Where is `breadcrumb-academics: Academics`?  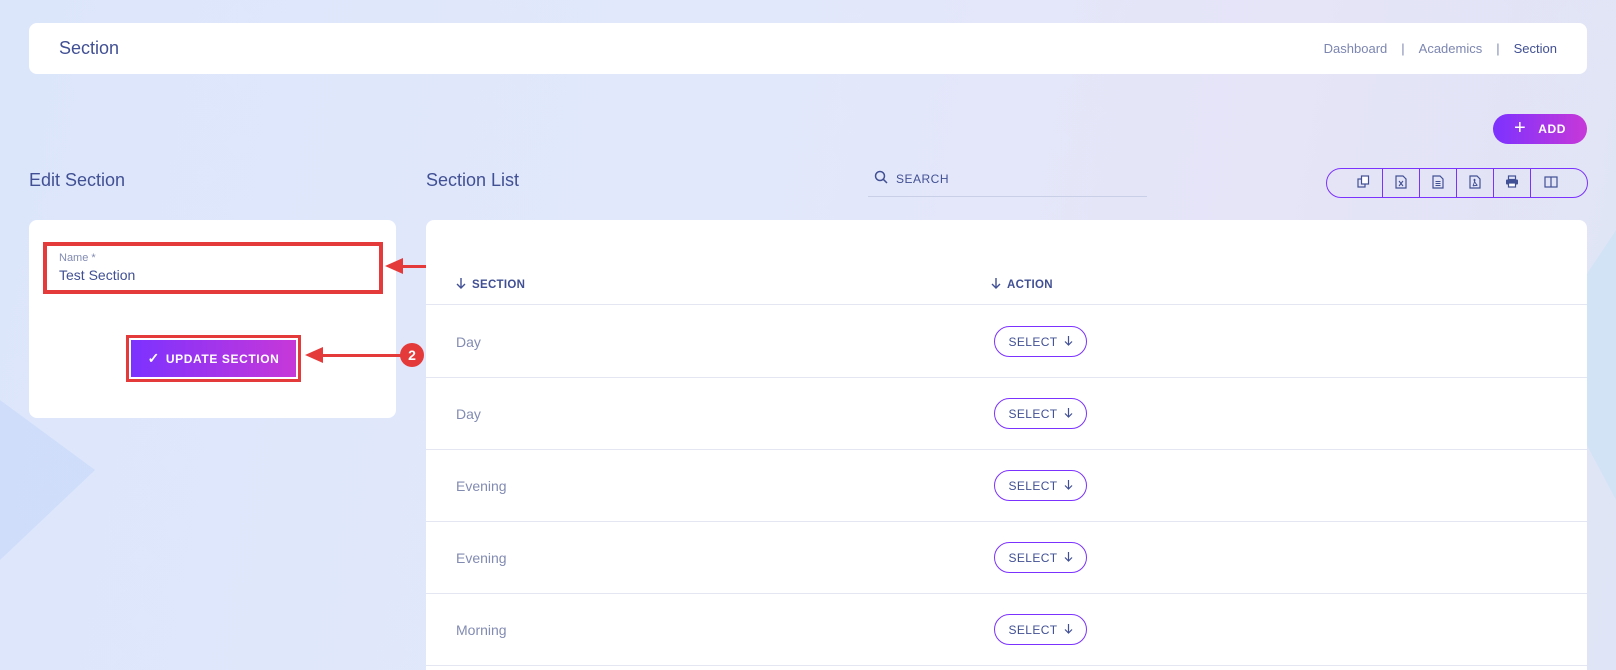
breadcrumb-academics: Academics is located at coordinates (1451, 48).